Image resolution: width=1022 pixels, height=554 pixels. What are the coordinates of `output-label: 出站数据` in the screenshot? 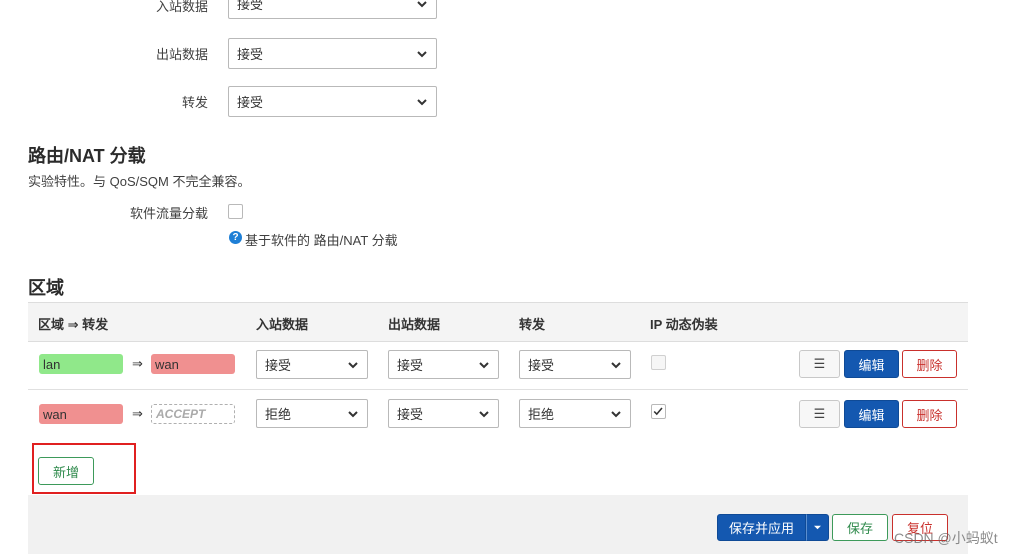 It's located at (181, 54).